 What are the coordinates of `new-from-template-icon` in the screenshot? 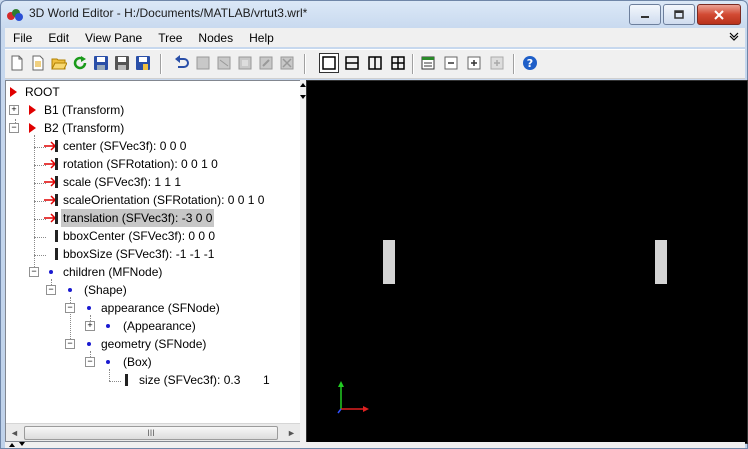 It's located at (38, 63).